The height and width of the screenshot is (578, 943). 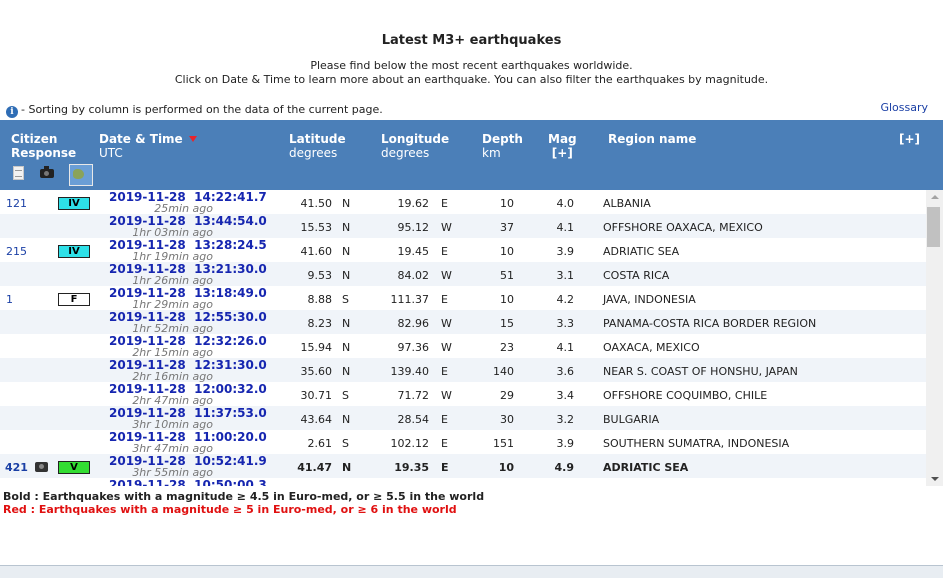 What do you see at coordinates (43, 146) in the screenshot?
I see `citizen-response-header: Citizen Response` at bounding box center [43, 146].